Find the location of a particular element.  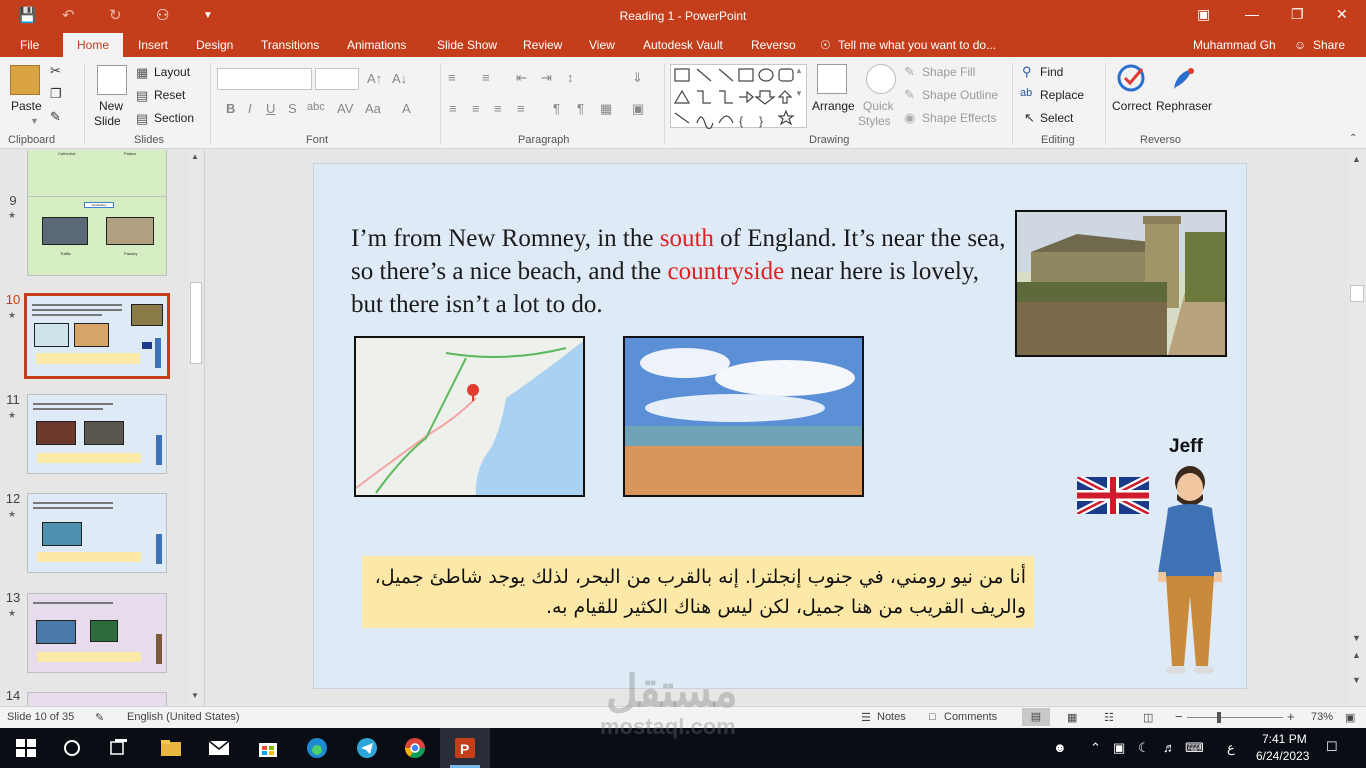

layout-button: Layout is located at coordinates (172, 72).